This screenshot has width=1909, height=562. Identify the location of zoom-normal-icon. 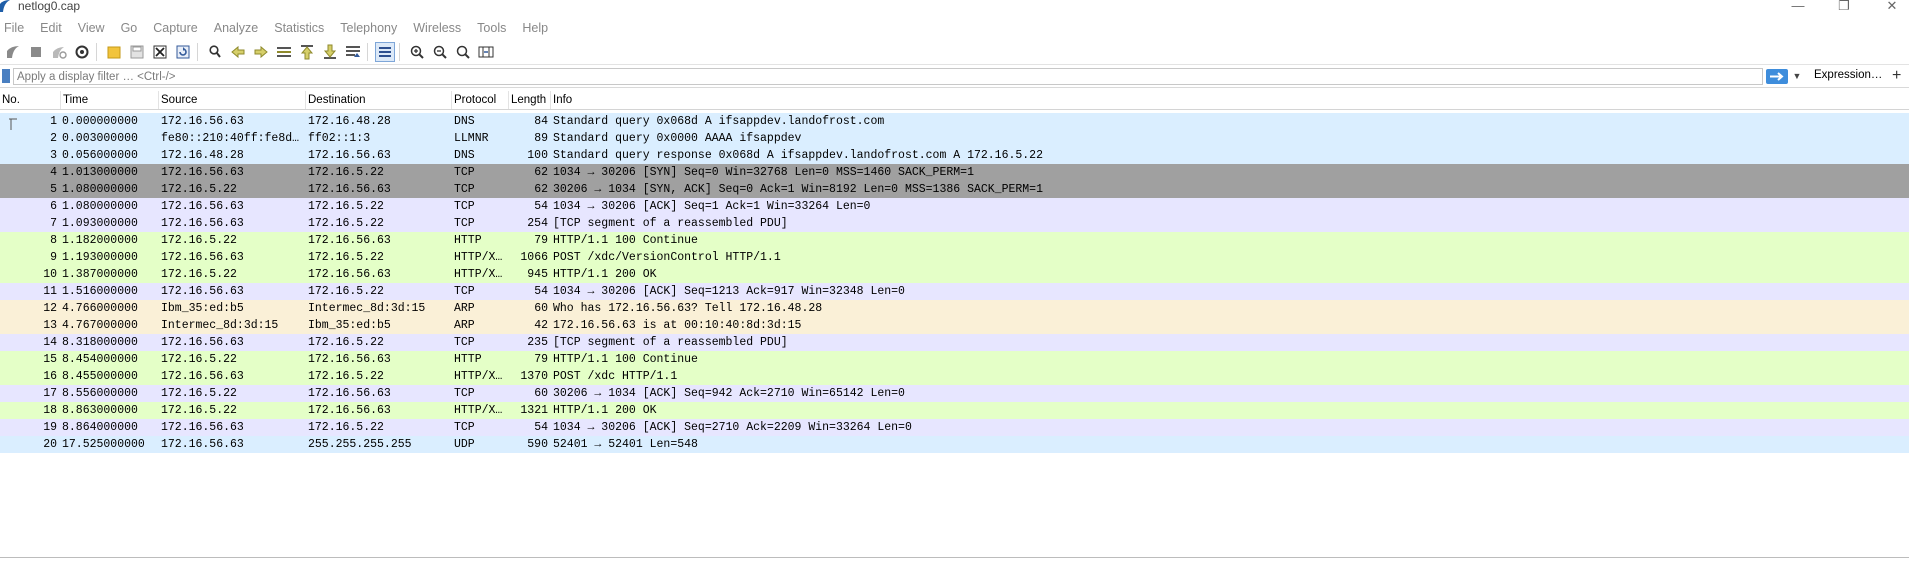
(463, 52).